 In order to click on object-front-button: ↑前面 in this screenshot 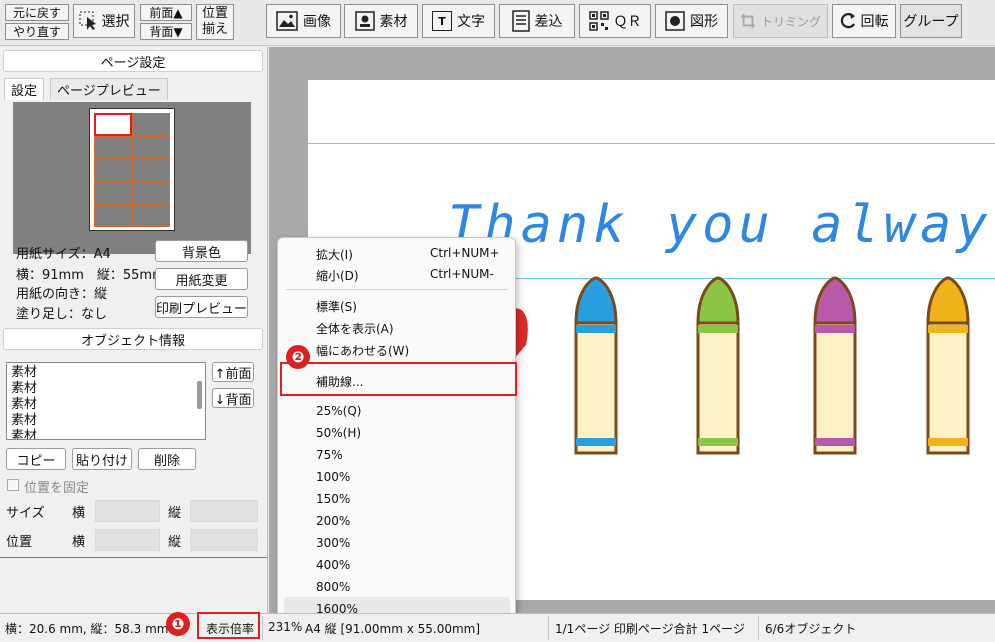, I will do `click(233, 372)`.